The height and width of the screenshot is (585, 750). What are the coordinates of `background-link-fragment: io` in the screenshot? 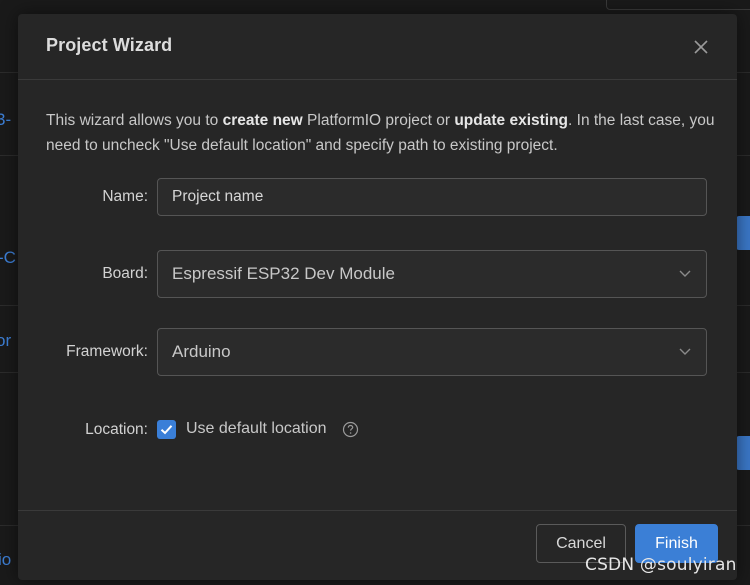 It's located at (6, 559).